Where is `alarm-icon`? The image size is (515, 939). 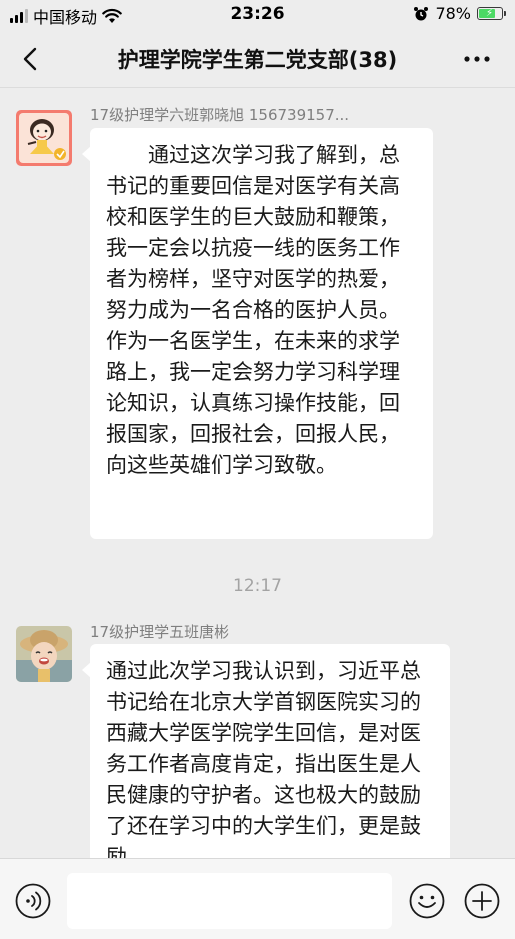
alarm-icon is located at coordinates (421, 13).